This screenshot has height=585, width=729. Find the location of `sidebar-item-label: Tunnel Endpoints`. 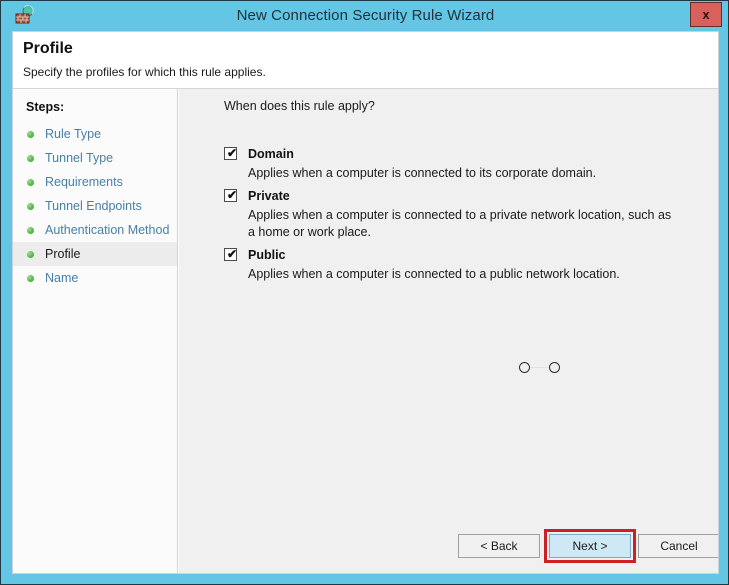

sidebar-item-label: Tunnel Endpoints is located at coordinates (93, 206).